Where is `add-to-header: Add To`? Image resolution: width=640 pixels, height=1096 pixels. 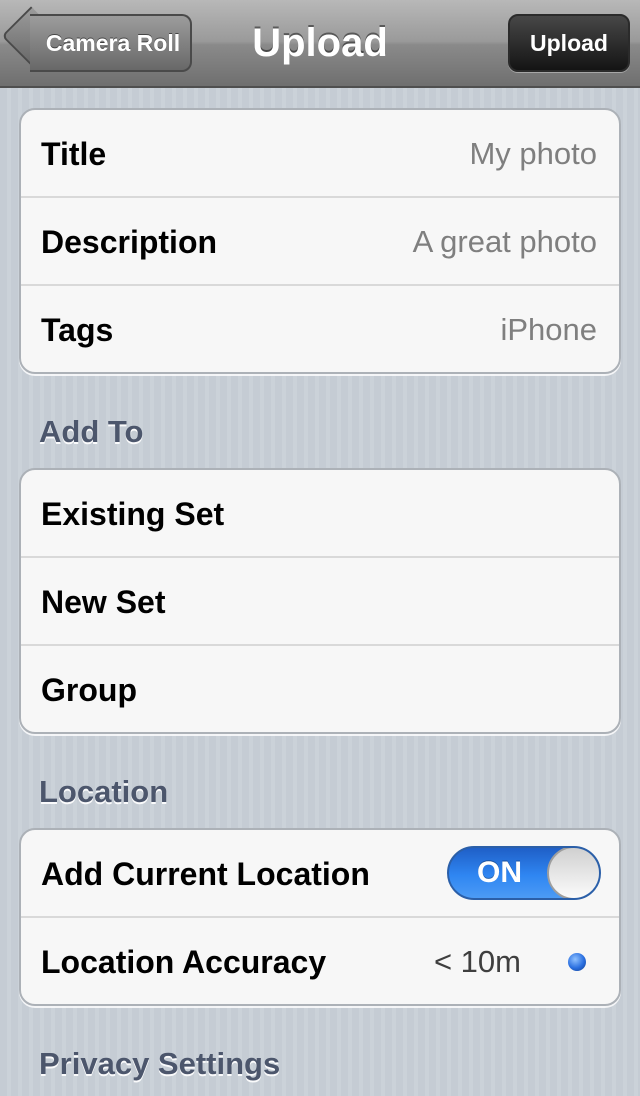 add-to-header: Add To is located at coordinates (91, 431).